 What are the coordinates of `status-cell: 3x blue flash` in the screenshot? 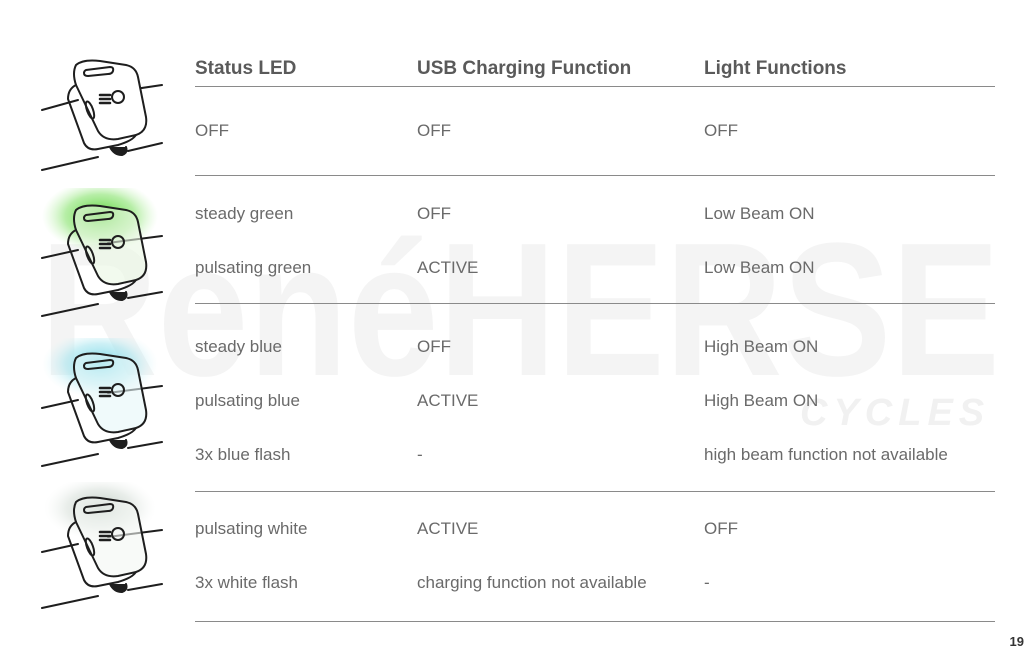 It's located at (243, 454).